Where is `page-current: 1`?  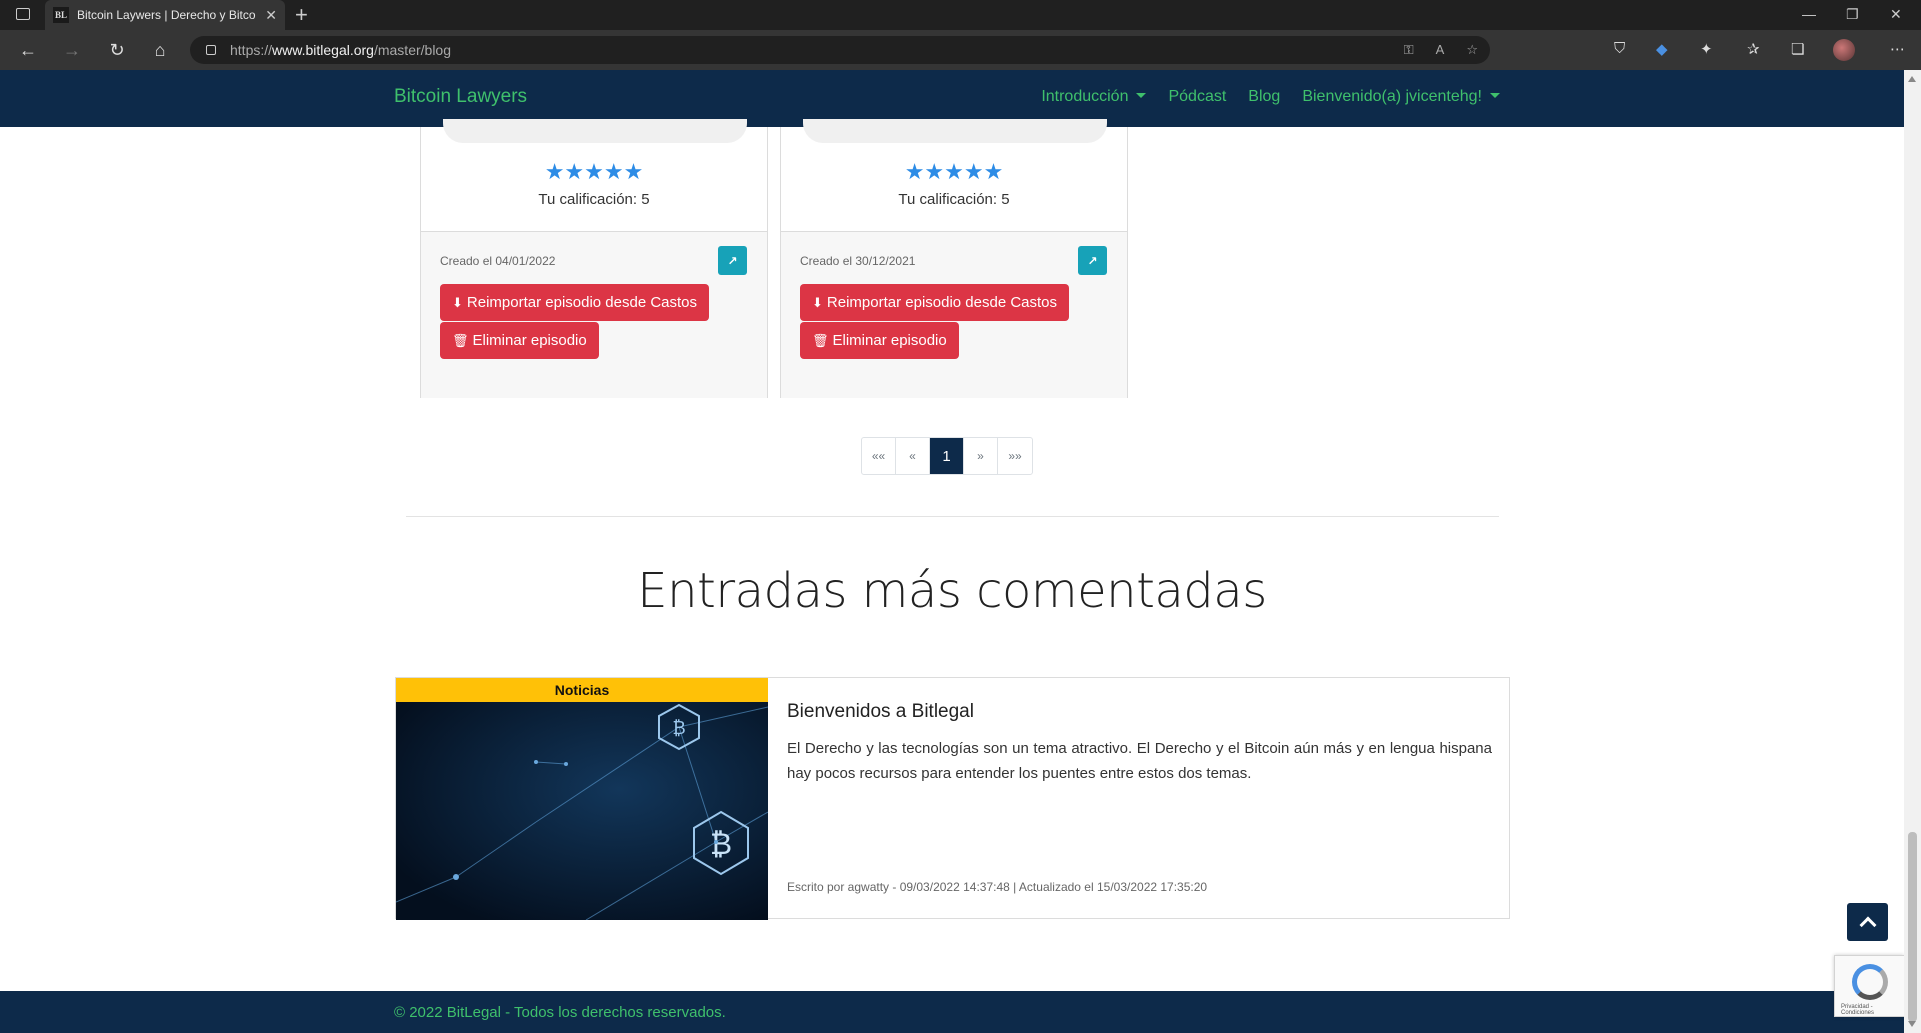 page-current: 1 is located at coordinates (947, 456).